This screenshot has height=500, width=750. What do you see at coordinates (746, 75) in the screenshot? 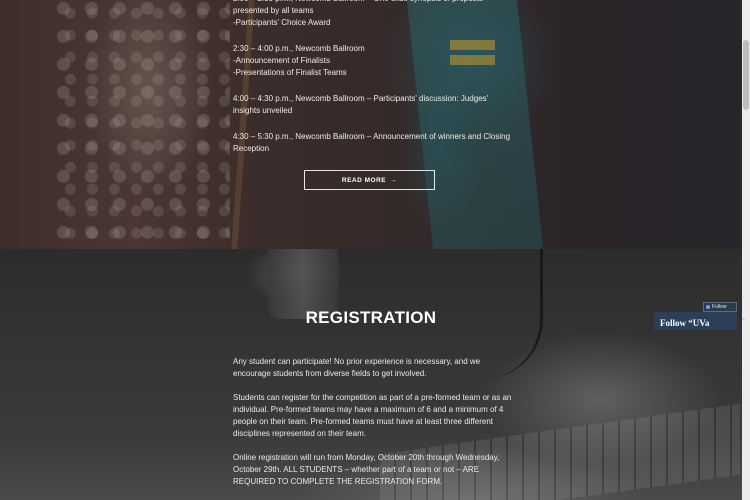
I see `scrollbar-thumb` at bounding box center [746, 75].